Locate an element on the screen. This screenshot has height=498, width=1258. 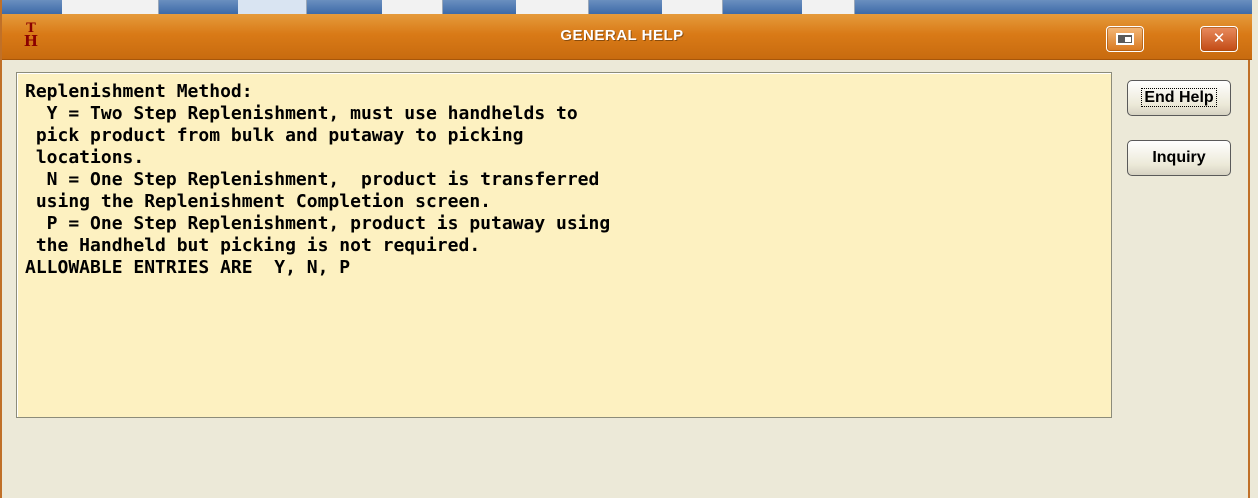
inquiry-label: Inquiry is located at coordinates (1179, 157).